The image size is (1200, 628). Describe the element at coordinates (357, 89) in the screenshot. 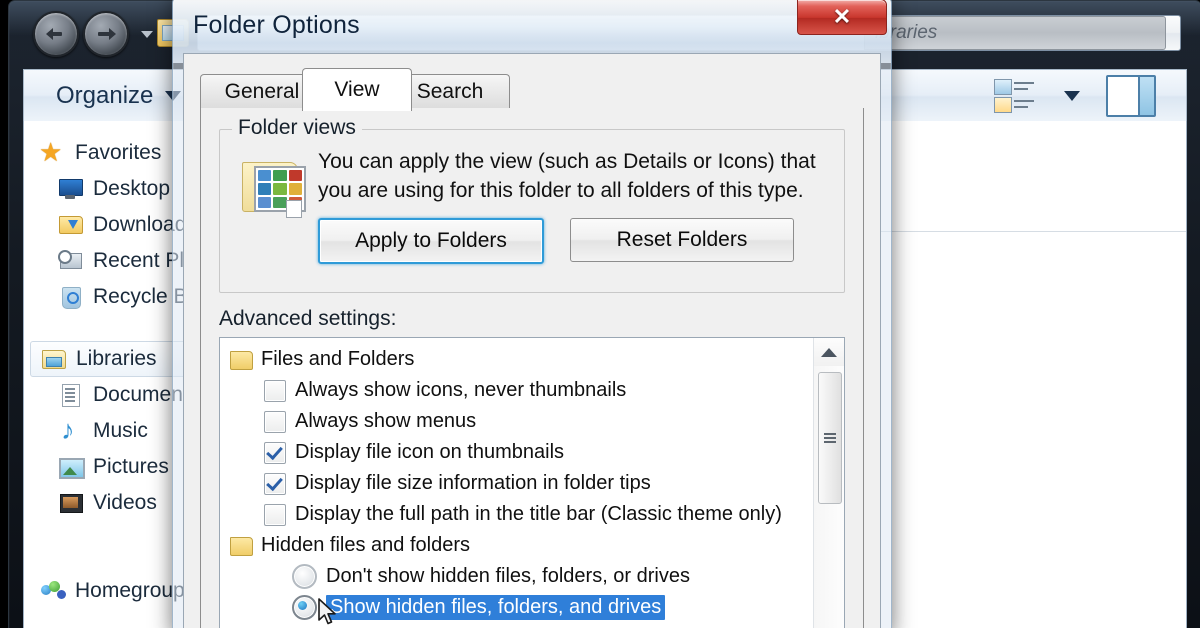

I see `tab-view: View` at that location.